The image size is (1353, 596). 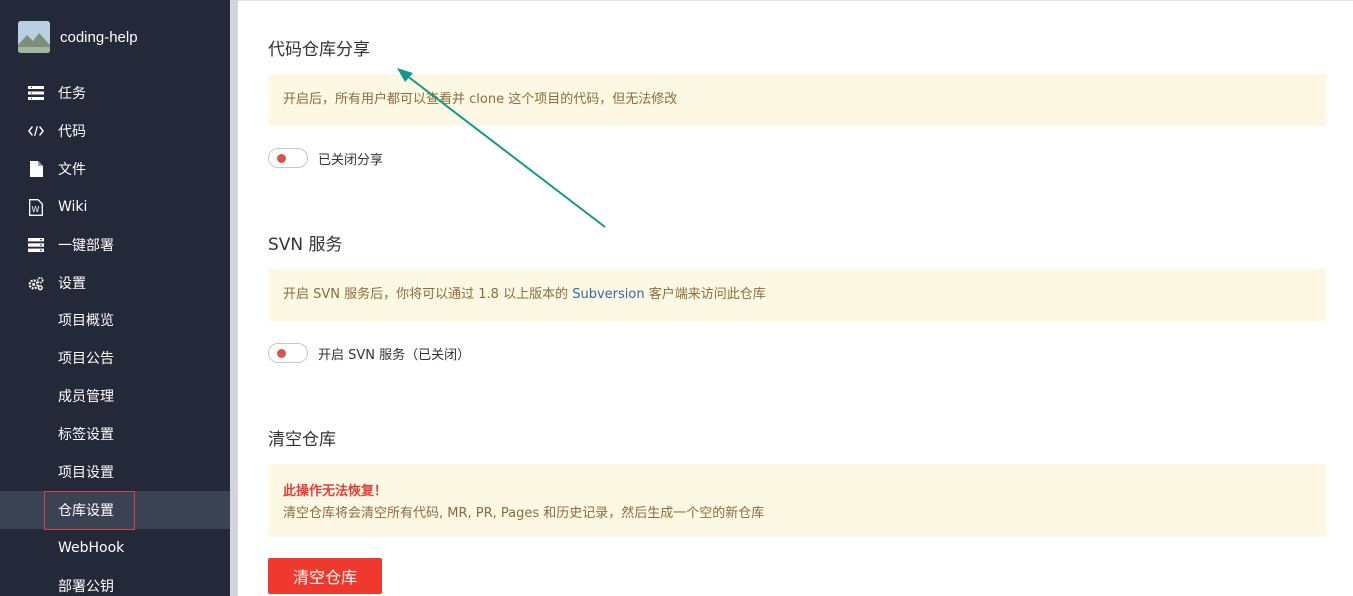 What do you see at coordinates (36, 209) in the screenshot?
I see `svg-text: W` at bounding box center [36, 209].